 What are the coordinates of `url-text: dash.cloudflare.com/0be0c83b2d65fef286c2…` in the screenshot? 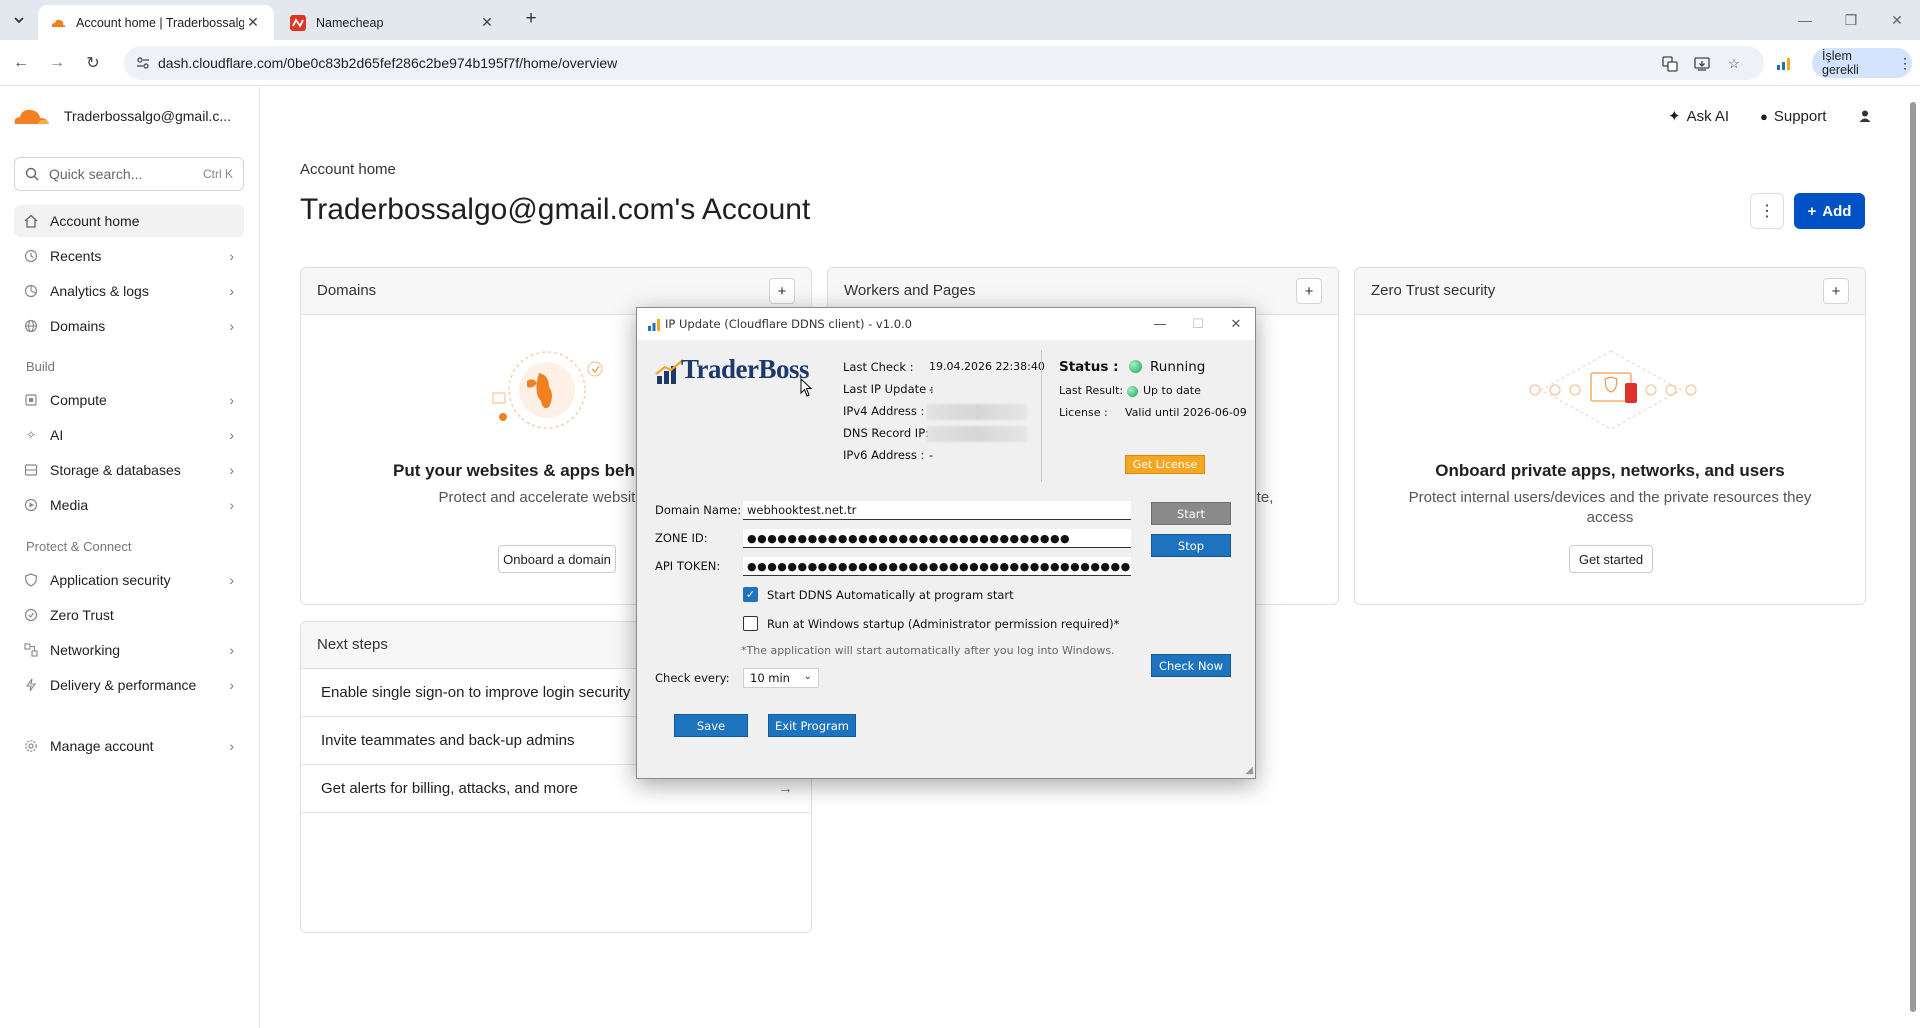 It's located at (388, 63).